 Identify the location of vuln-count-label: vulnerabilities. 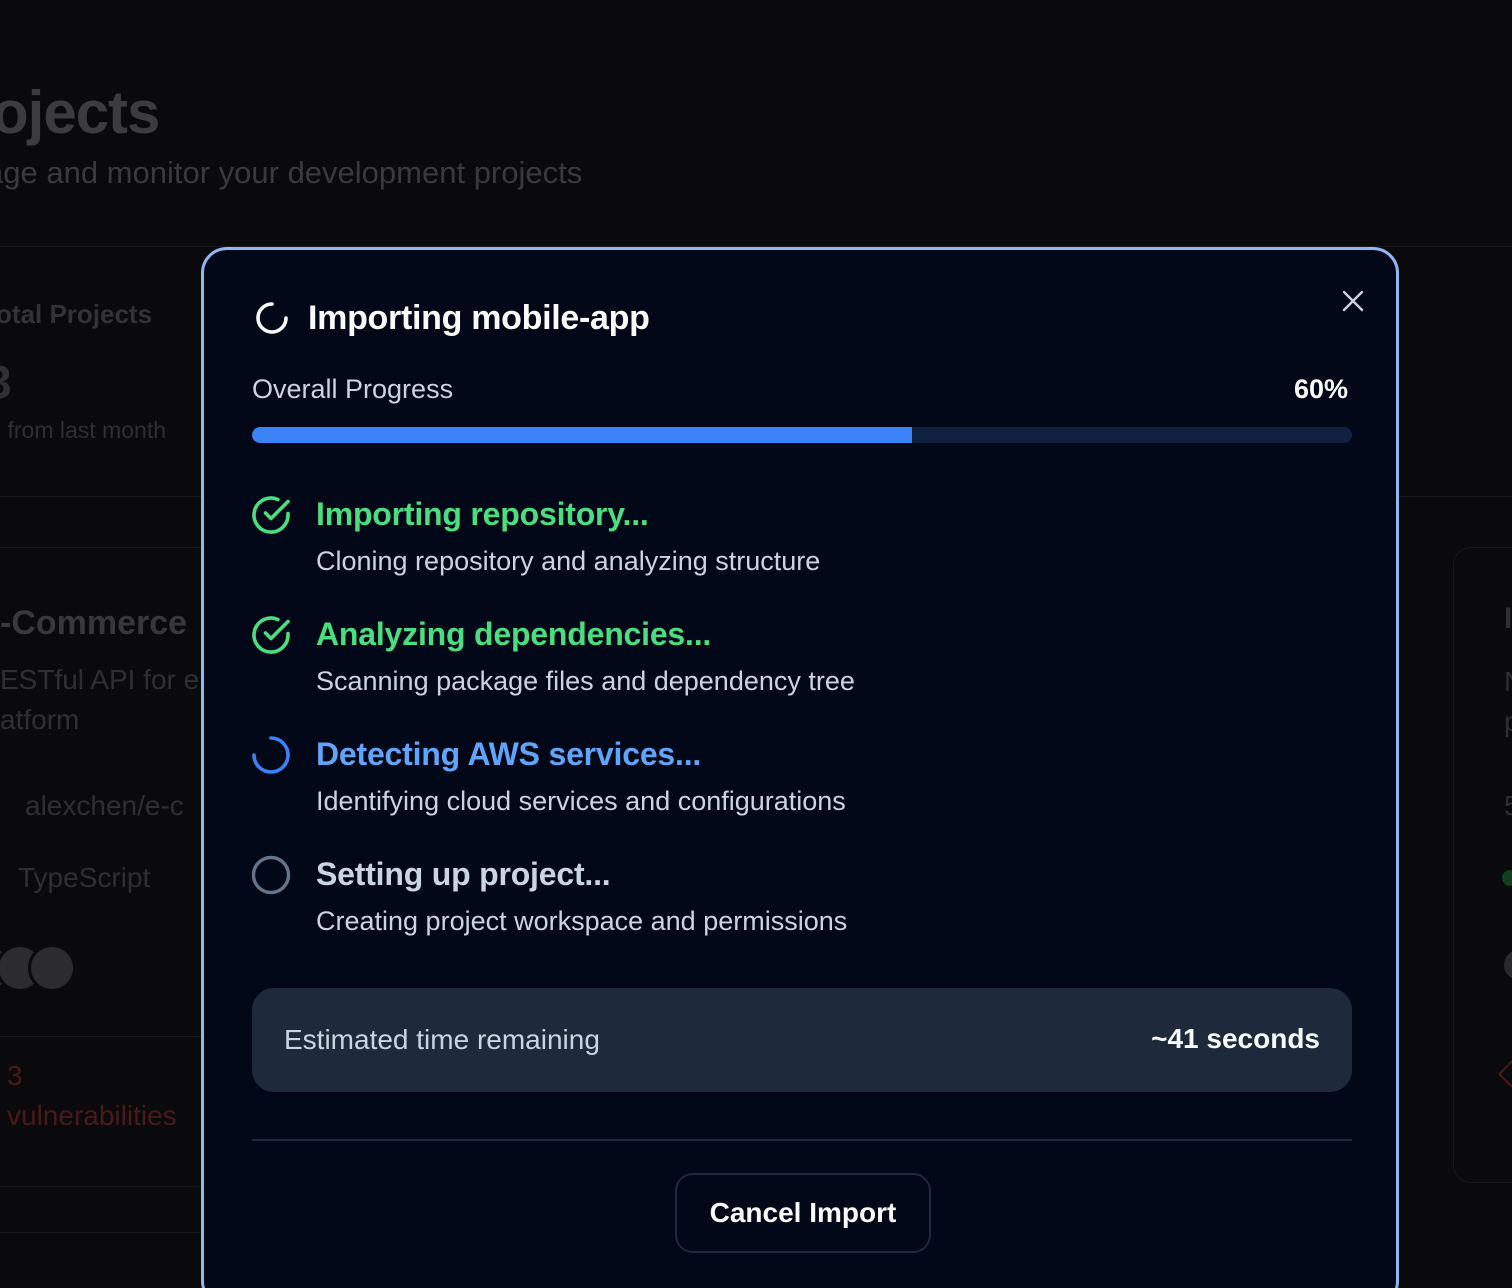
(92, 1115).